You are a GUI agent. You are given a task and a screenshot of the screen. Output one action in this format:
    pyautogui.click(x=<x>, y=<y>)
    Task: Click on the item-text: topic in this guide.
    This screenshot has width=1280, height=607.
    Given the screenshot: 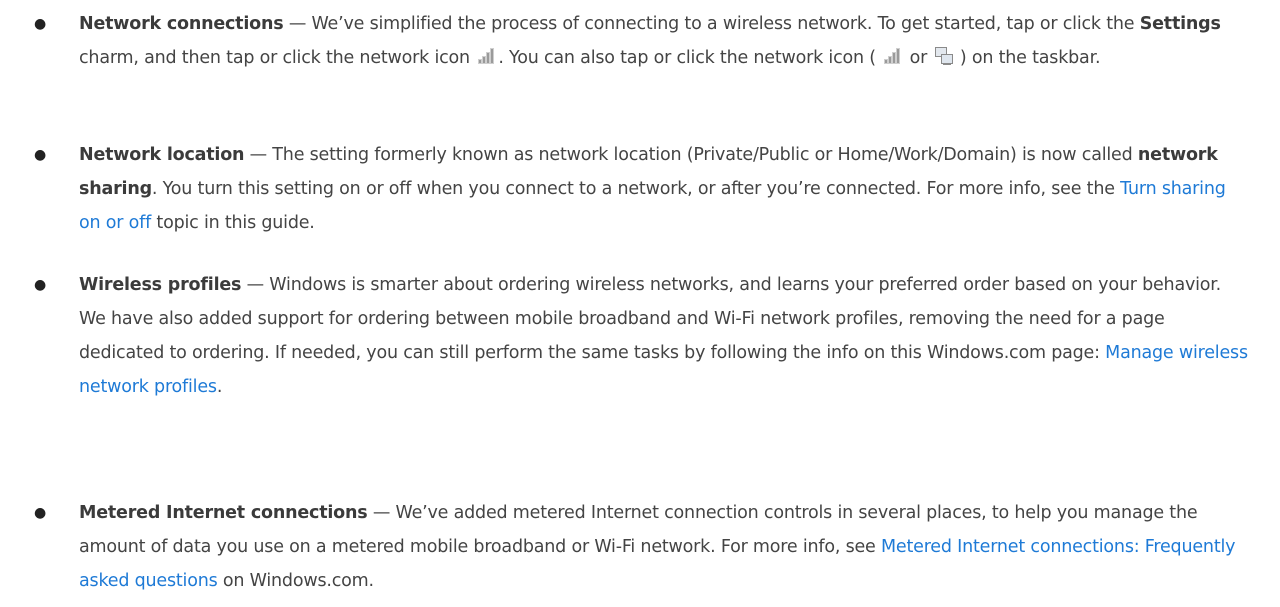 What is the action you would take?
    pyautogui.click(x=233, y=223)
    